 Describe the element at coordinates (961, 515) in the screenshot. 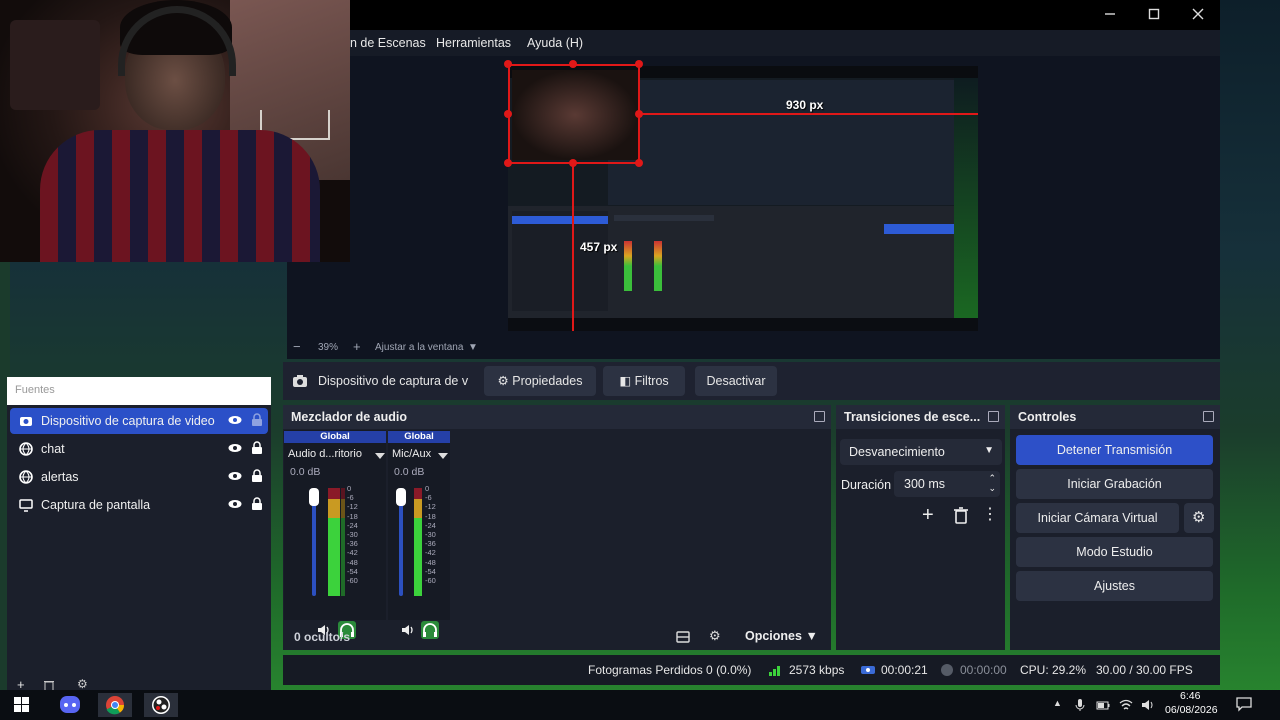

I see `trash-icon` at that location.